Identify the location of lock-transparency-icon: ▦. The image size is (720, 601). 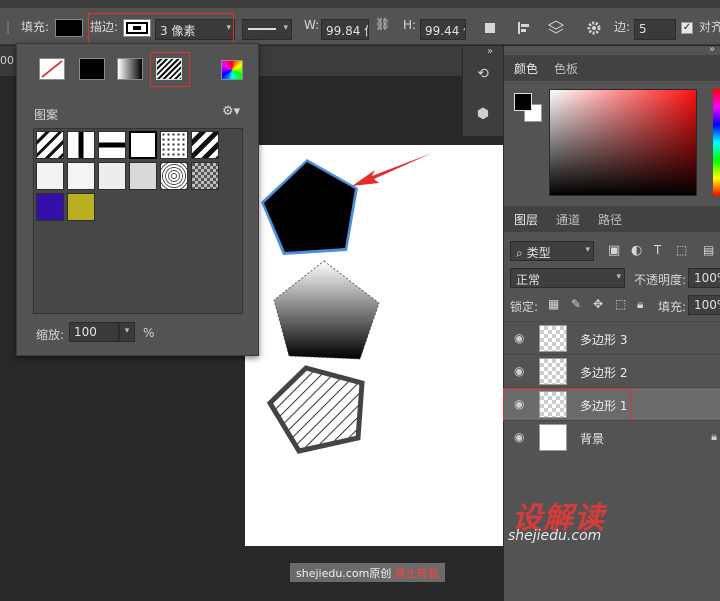
(553, 304).